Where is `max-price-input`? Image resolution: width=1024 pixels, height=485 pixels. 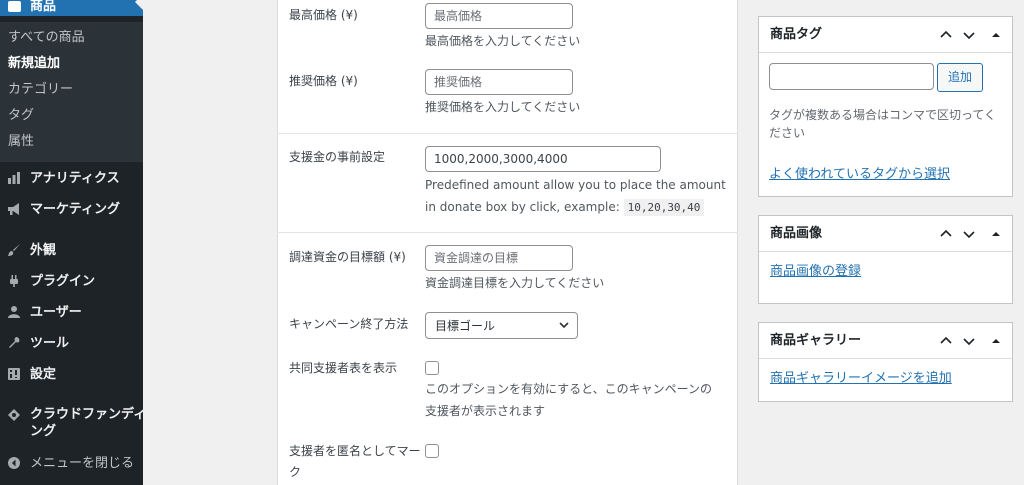
max-price-input is located at coordinates (499, 16).